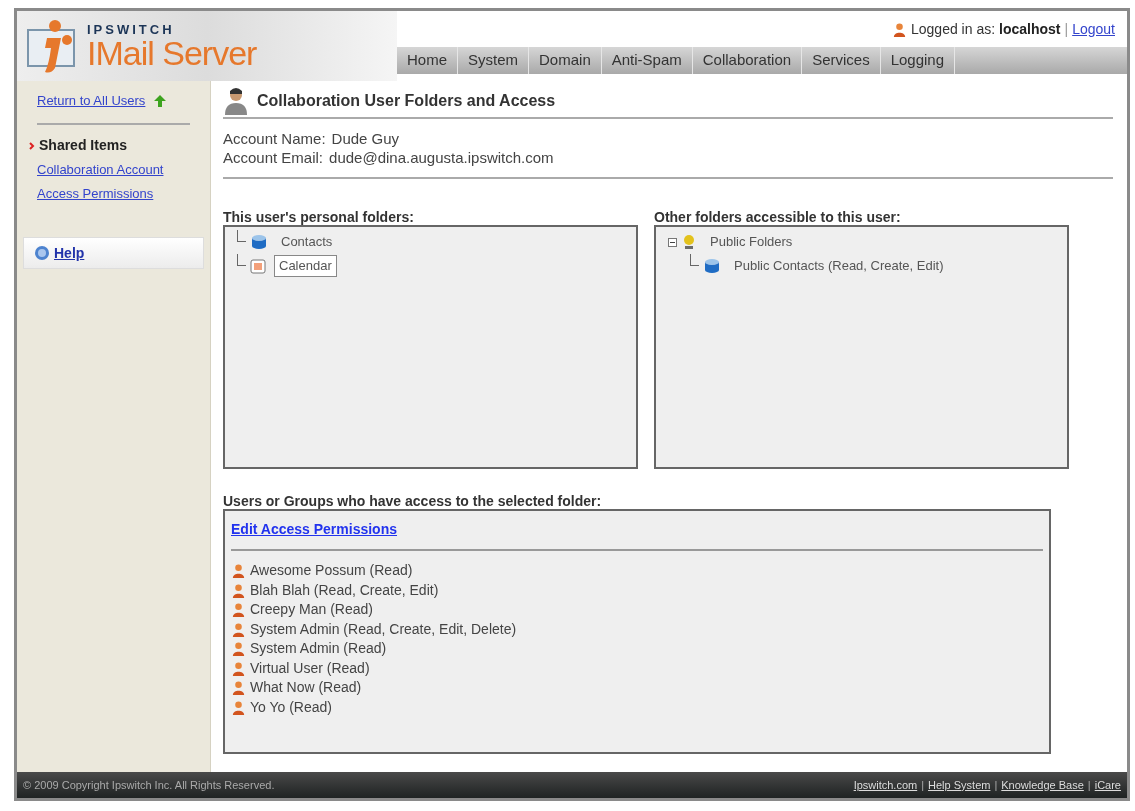 This screenshot has height=811, width=1135. I want to click on access-entry: System Admin (Read, Create, Edit, Delete), so click(383, 629).